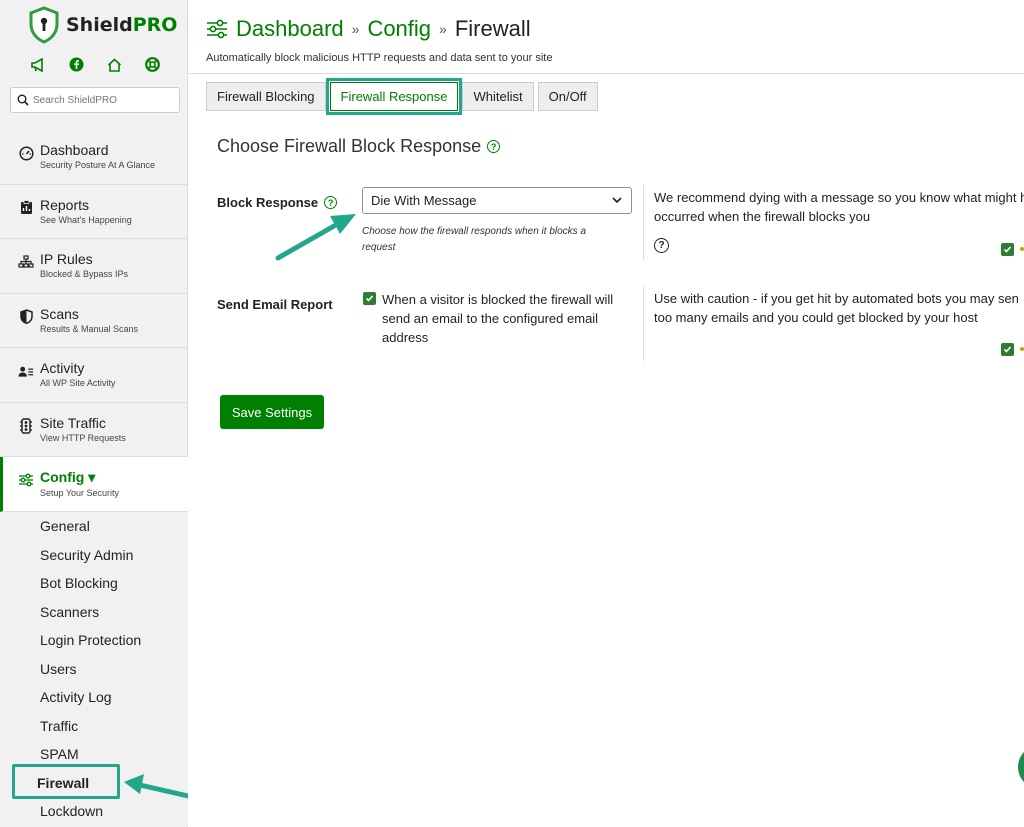 This screenshot has height=827, width=1024. Describe the element at coordinates (94, 612) in the screenshot. I see `submenu-item-scanners: Scanners` at that location.